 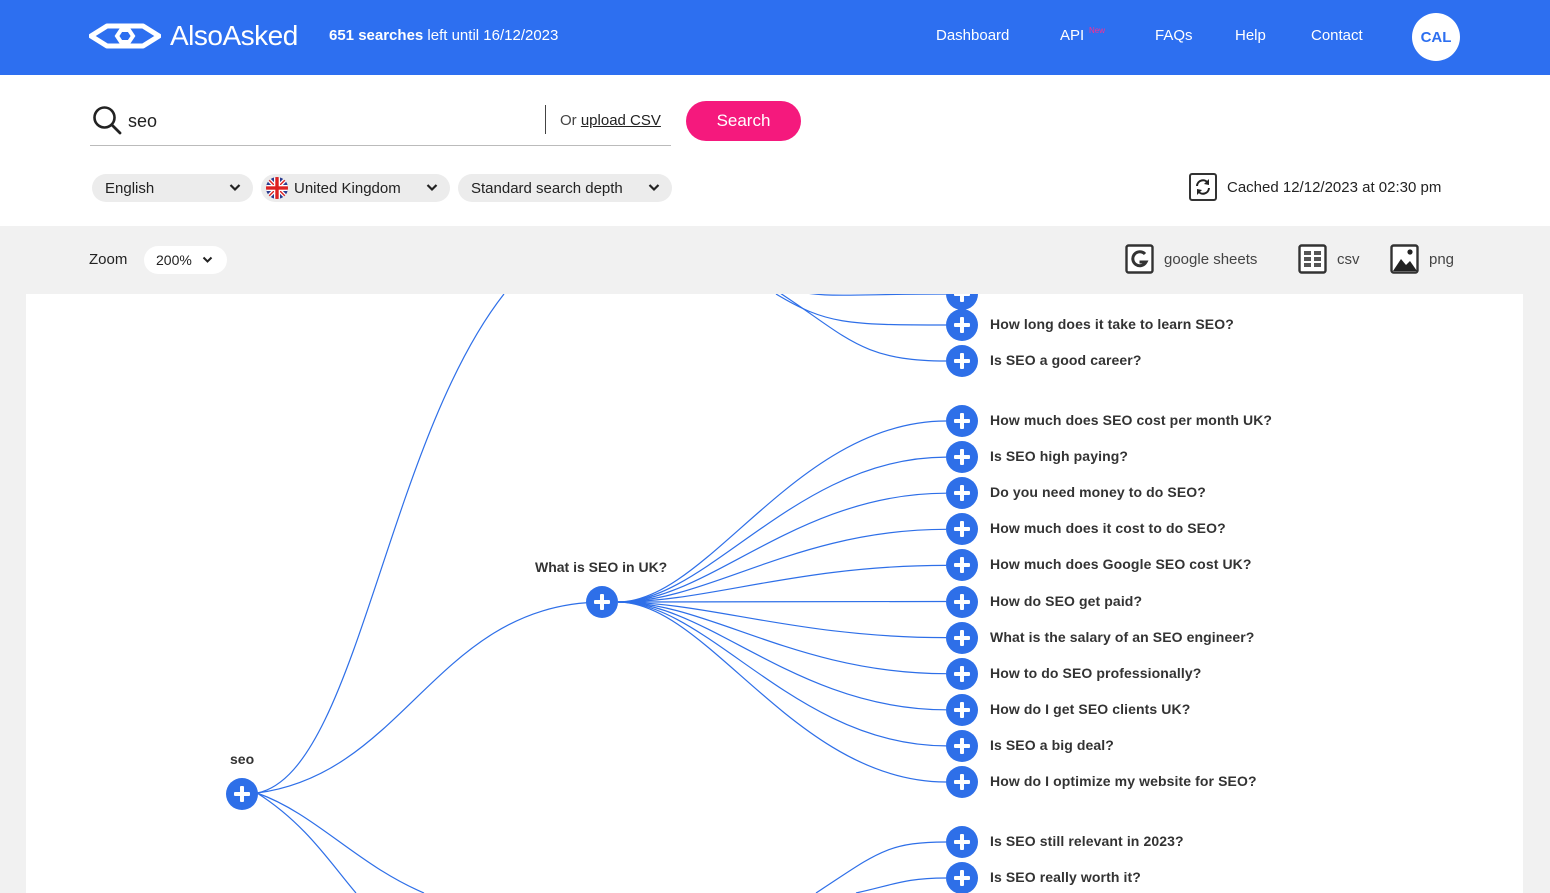 I want to click on cache-status: Cached 12/12/2023 at 02:30 pm, so click(x=1315, y=187).